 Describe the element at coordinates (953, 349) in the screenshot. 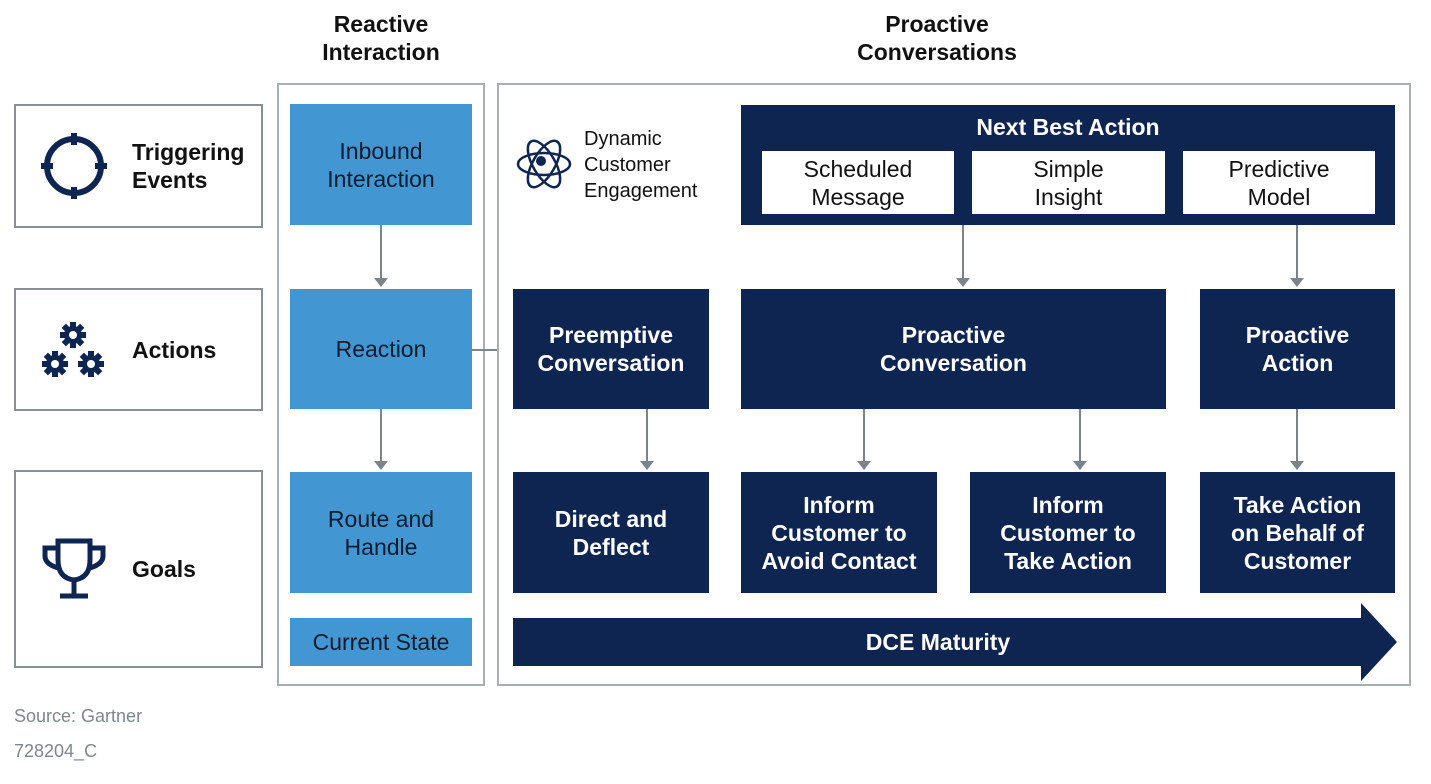

I see `proactive-conversation-box: Proactive Conversation` at that location.